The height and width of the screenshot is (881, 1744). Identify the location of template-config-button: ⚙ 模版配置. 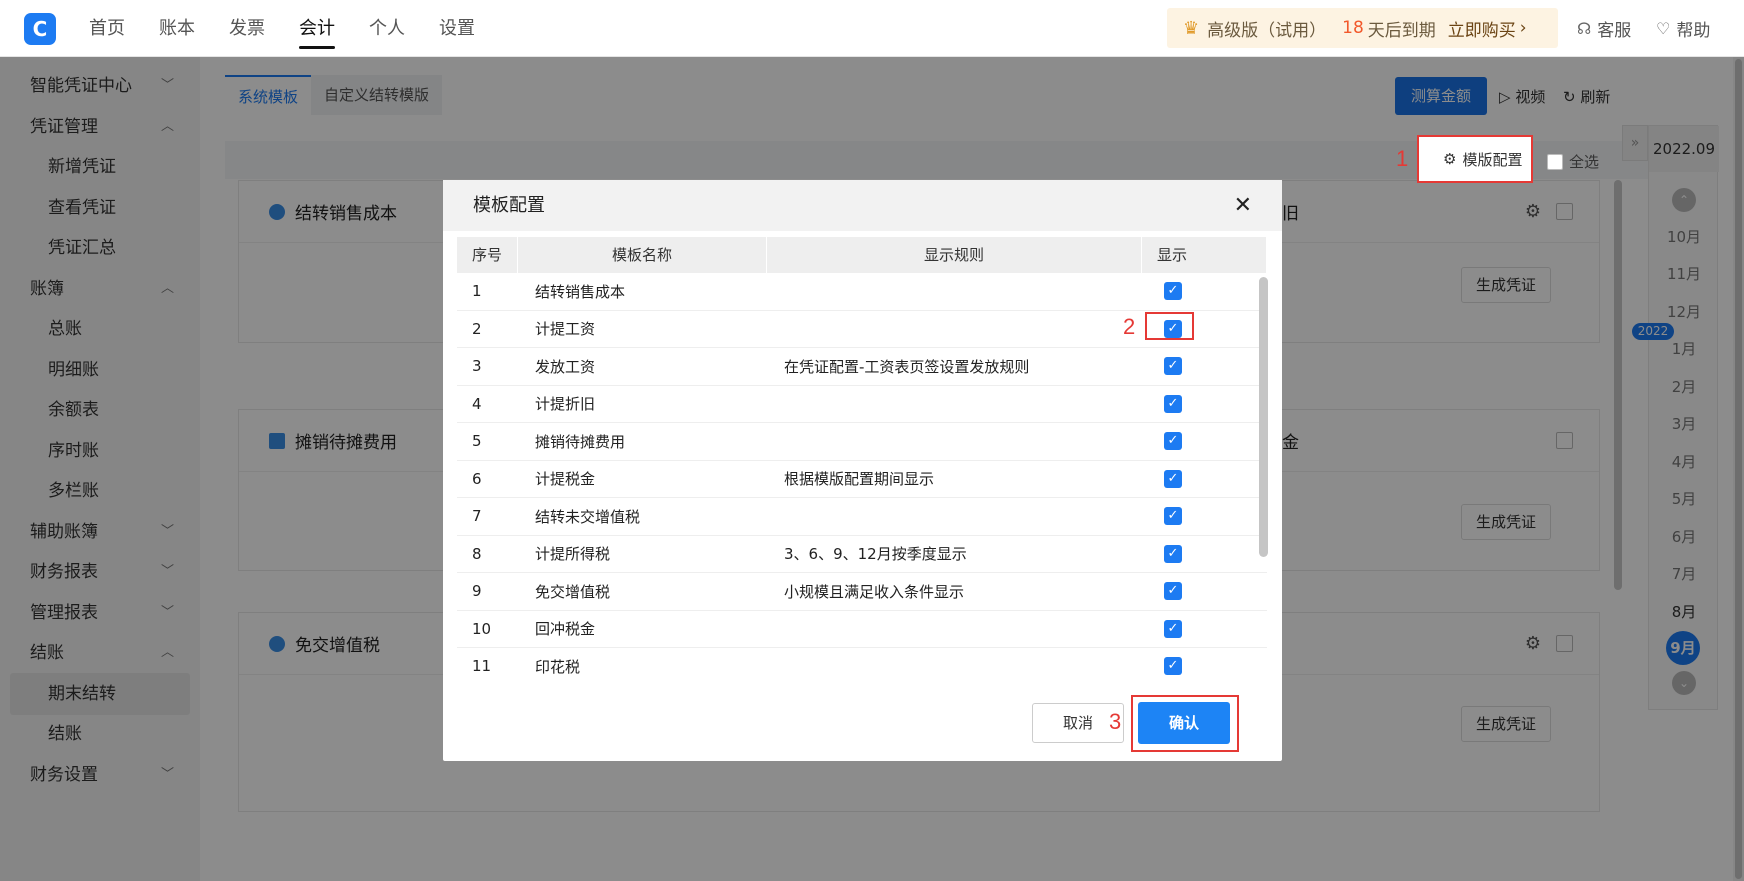
(1475, 159).